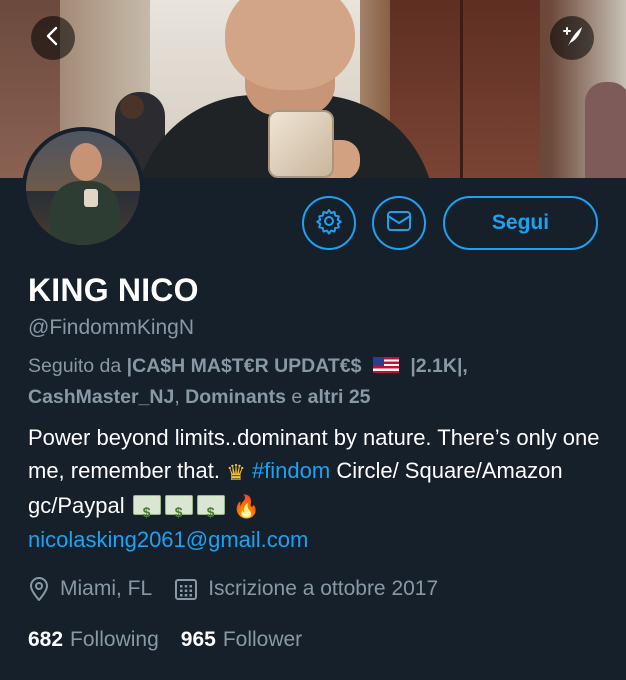 This screenshot has width=626, height=680. I want to click on followed-by-others: altri 25, so click(339, 397).